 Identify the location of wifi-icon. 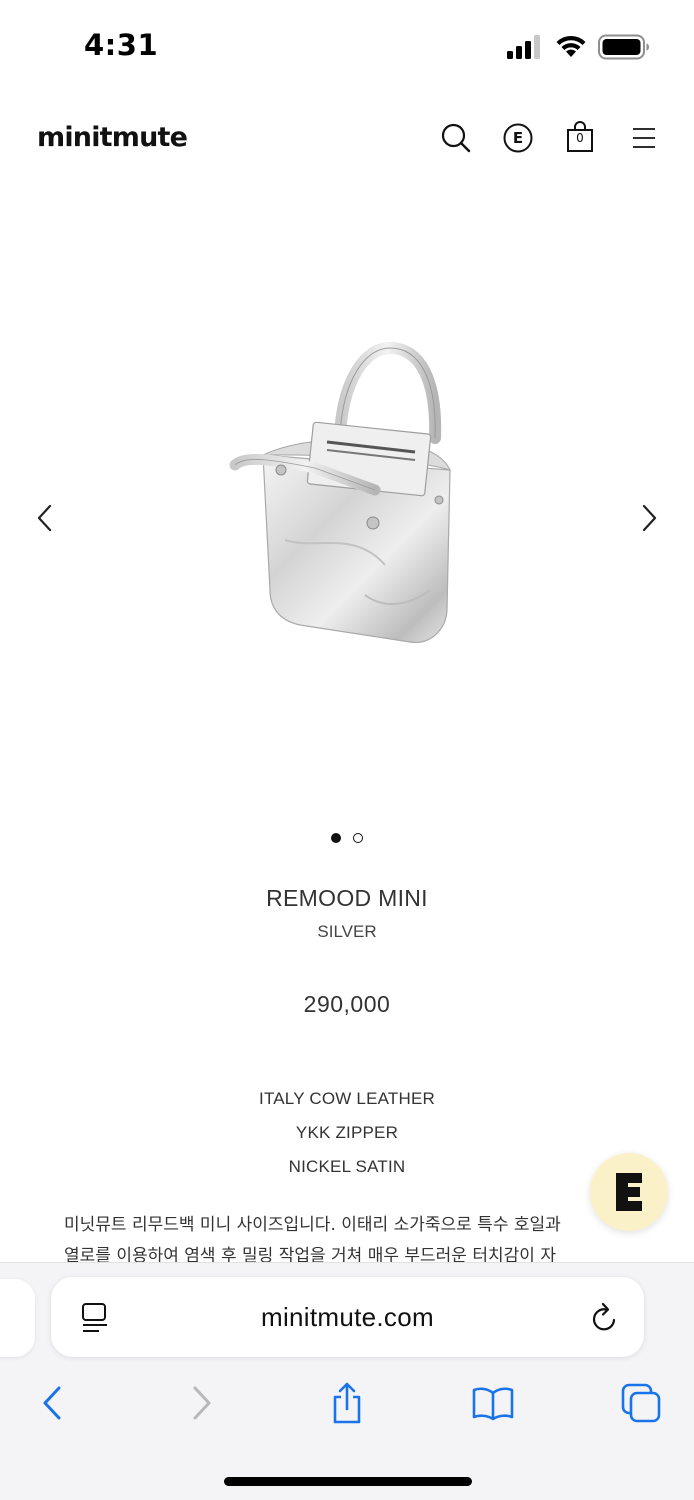
(571, 46).